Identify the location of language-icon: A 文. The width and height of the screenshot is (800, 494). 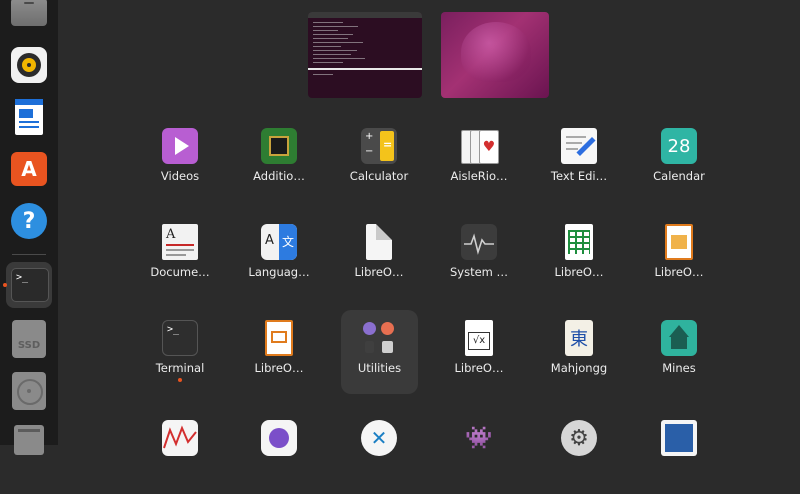
(279, 242).